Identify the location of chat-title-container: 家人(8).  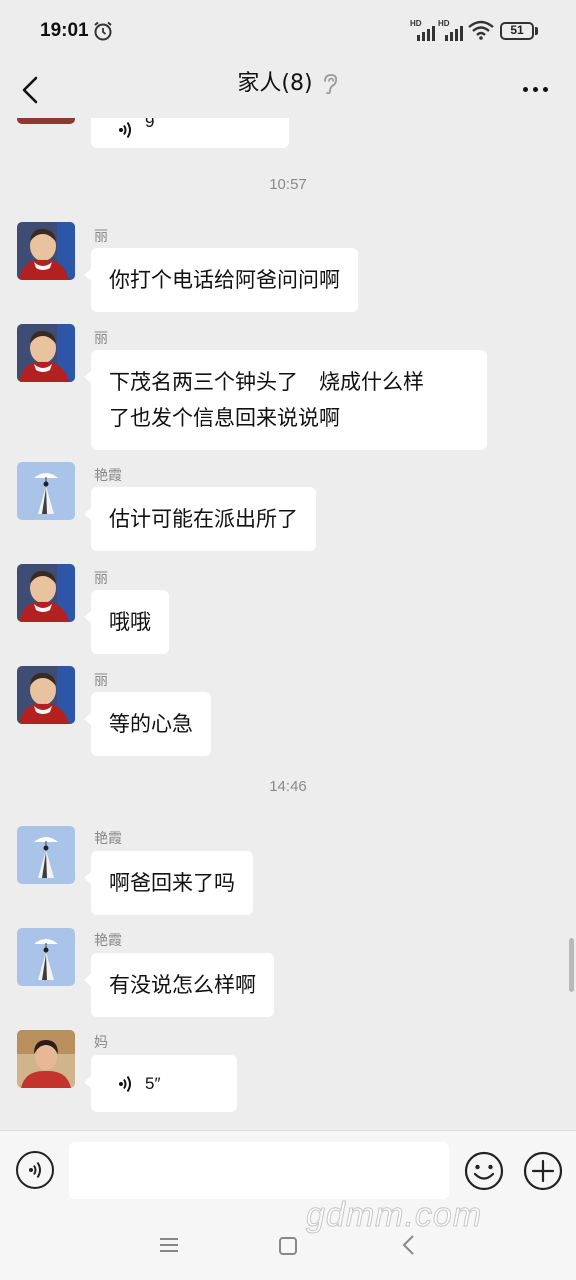
(288, 84).